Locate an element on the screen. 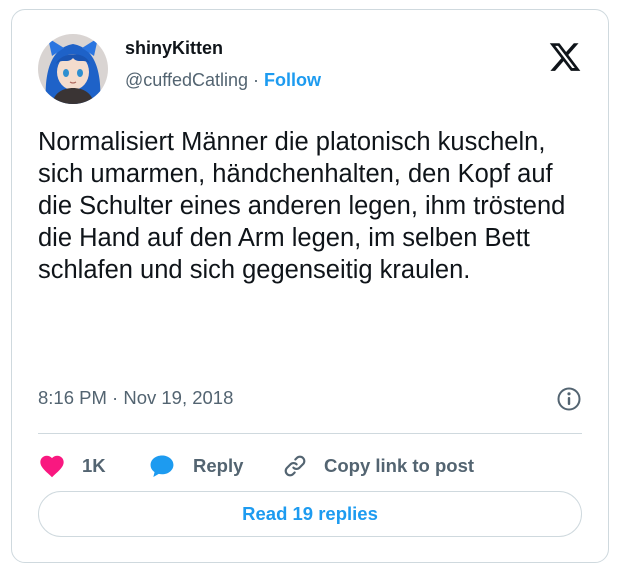 This screenshot has height=574, width=620. reply-label: Reply is located at coordinates (218, 465).